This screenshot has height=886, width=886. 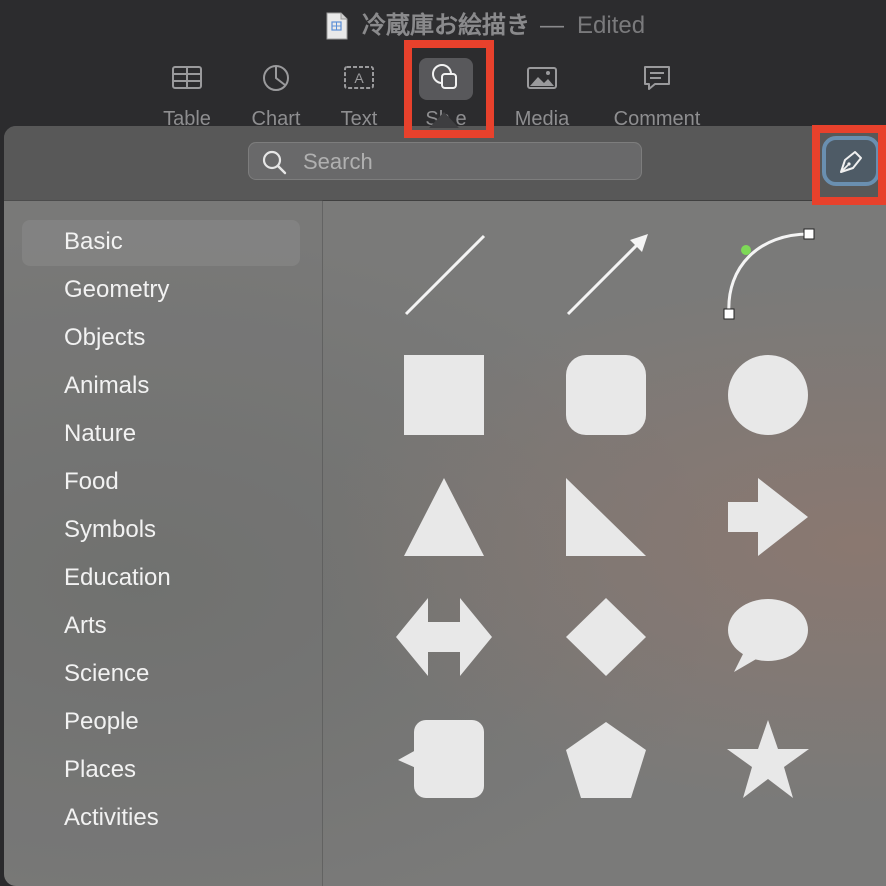 What do you see at coordinates (770, 276) in the screenshot?
I see `shape-curve` at bounding box center [770, 276].